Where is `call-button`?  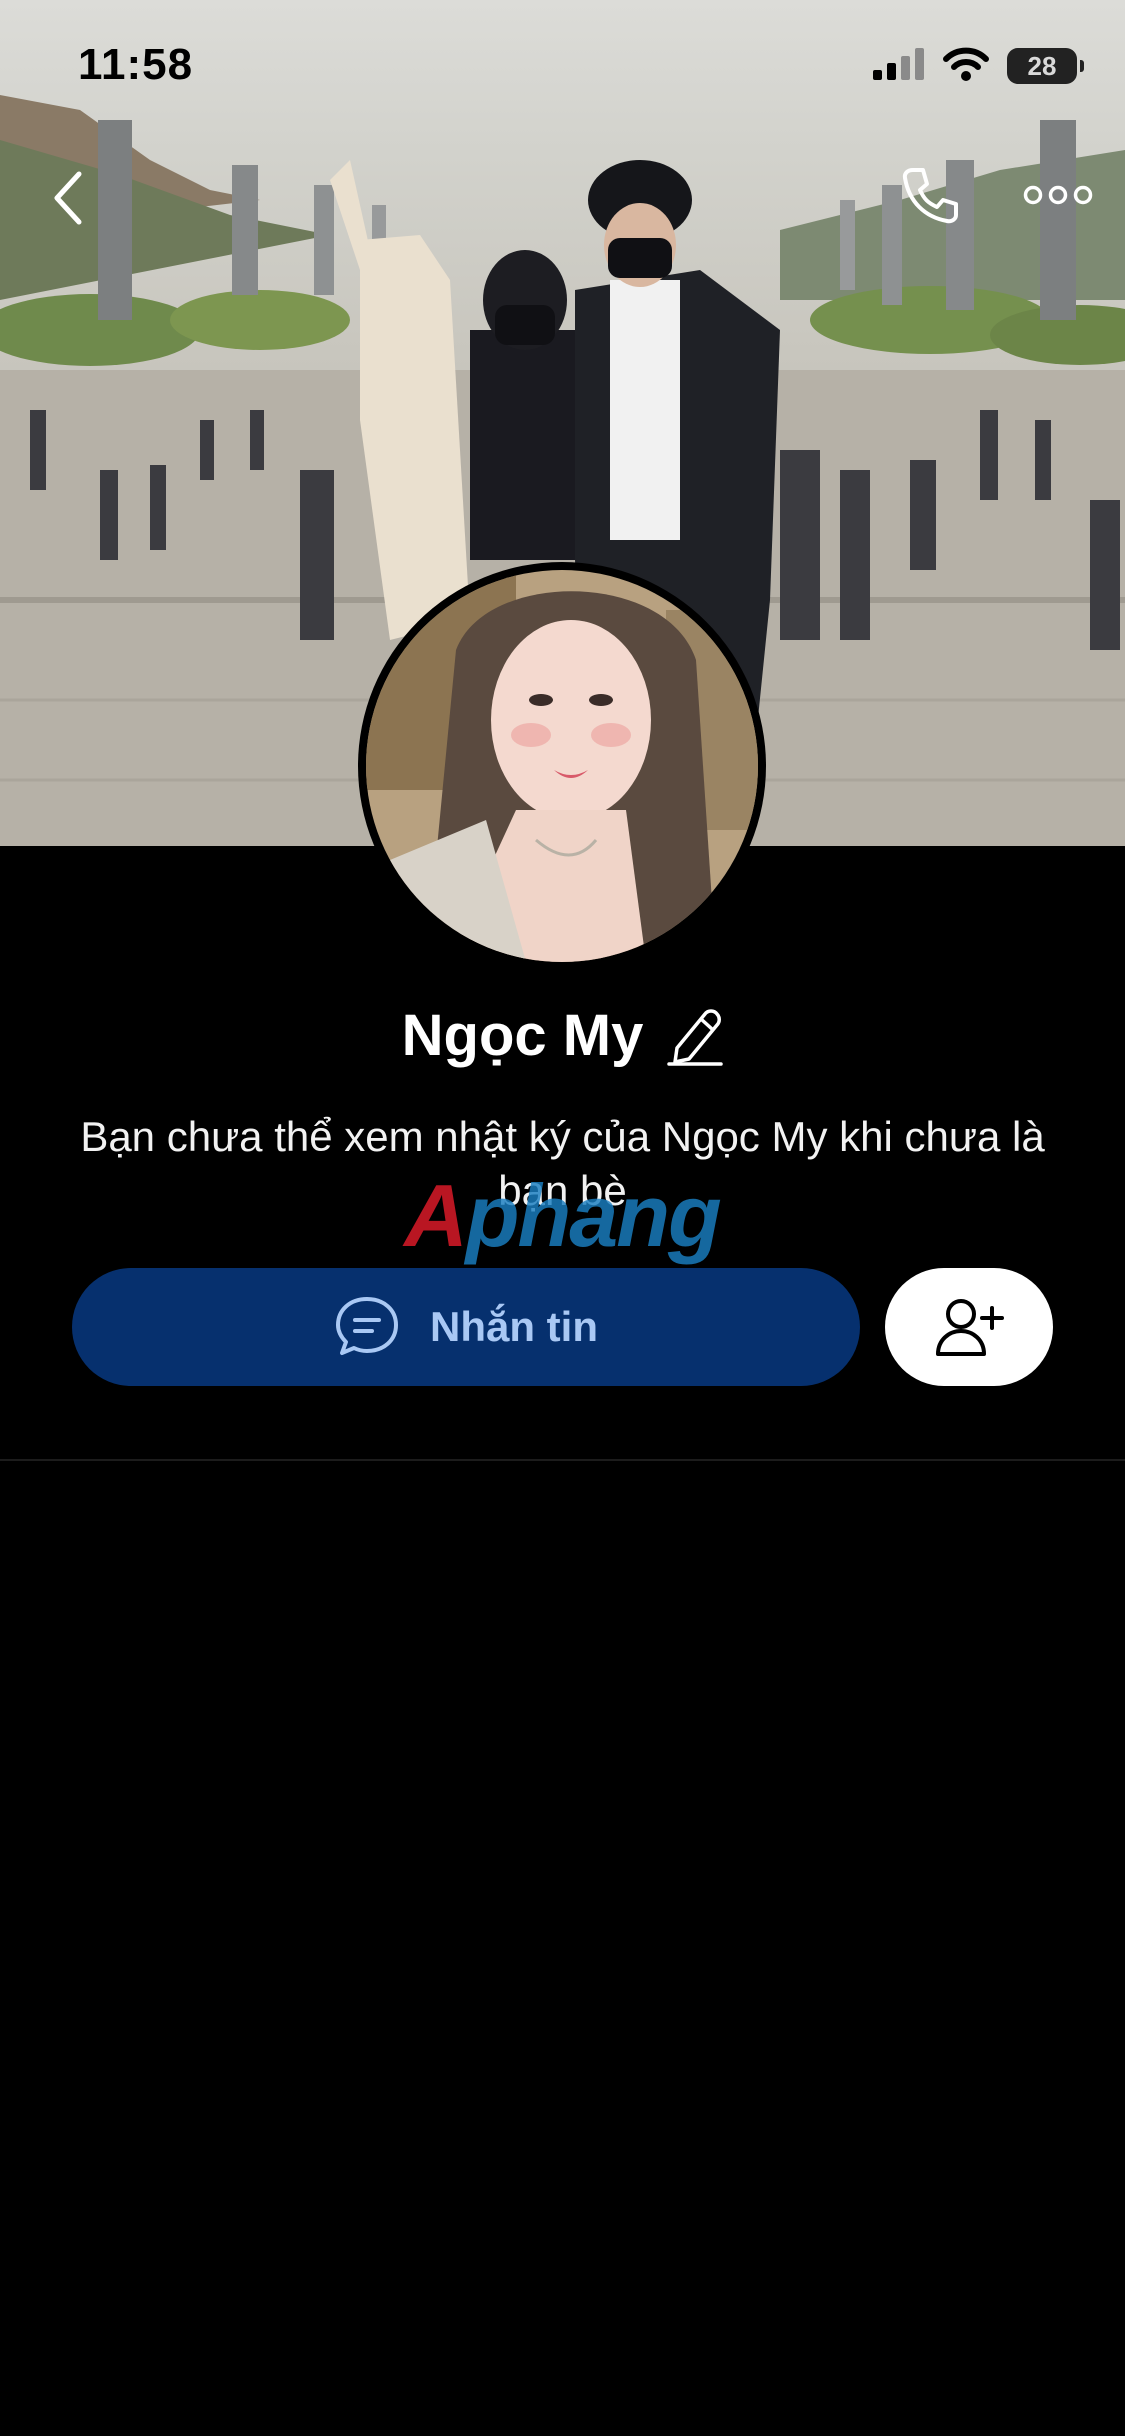
call-button is located at coordinates (930, 195).